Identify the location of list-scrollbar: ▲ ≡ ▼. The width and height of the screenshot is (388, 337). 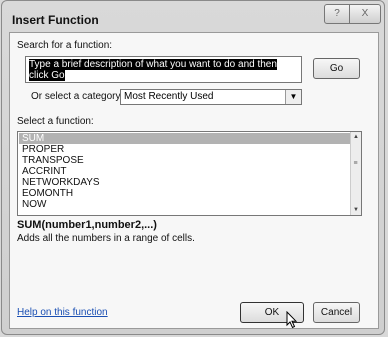
(355, 173).